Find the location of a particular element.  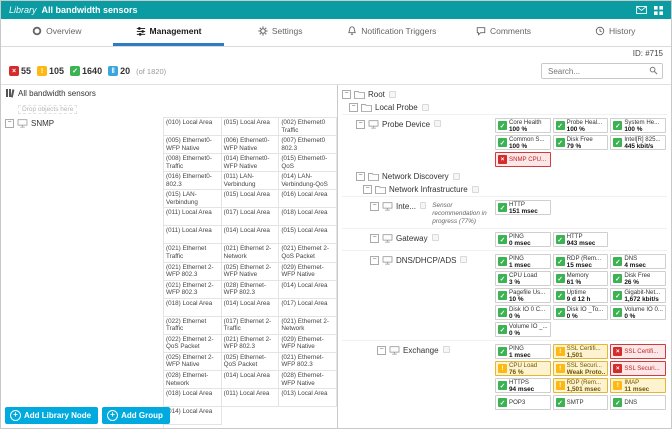

tab-settings: Settings is located at coordinates (280, 32).